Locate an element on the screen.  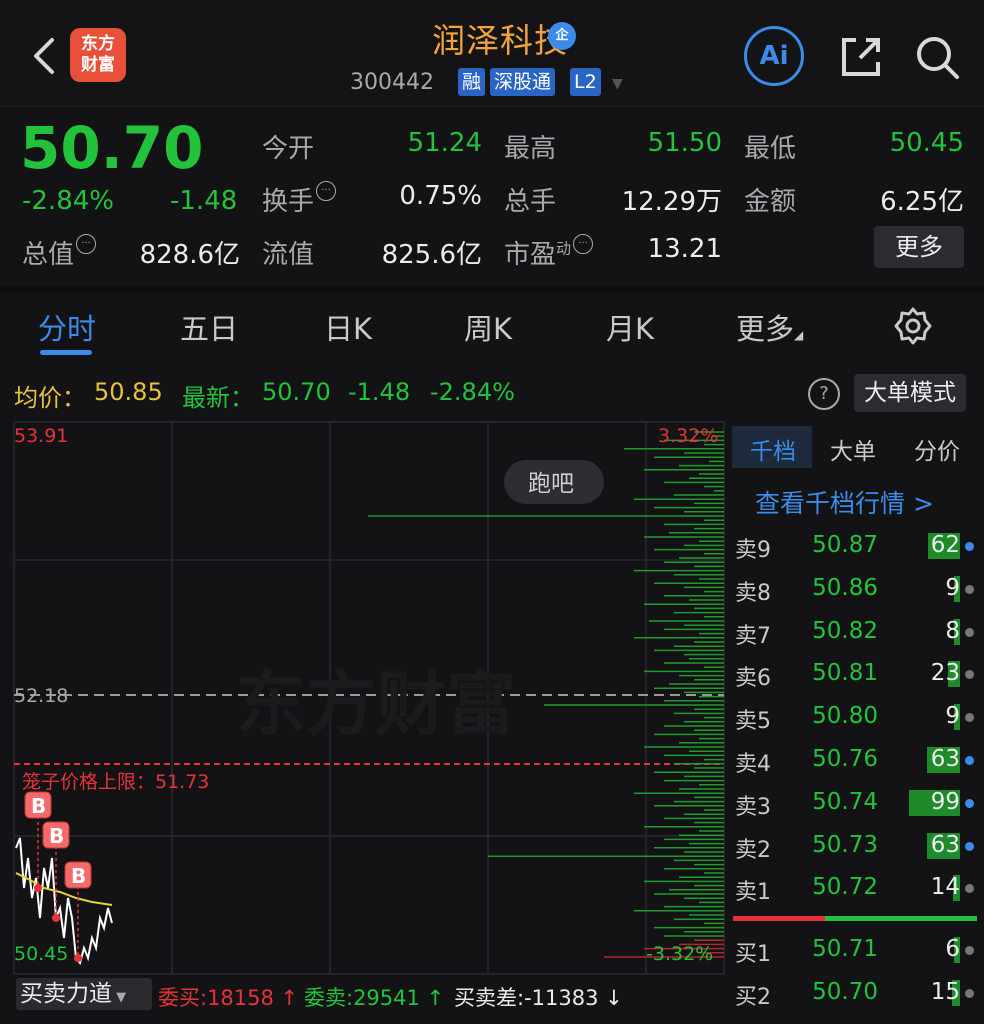
guba-bubble-label: 跑吧 is located at coordinates (551, 484).